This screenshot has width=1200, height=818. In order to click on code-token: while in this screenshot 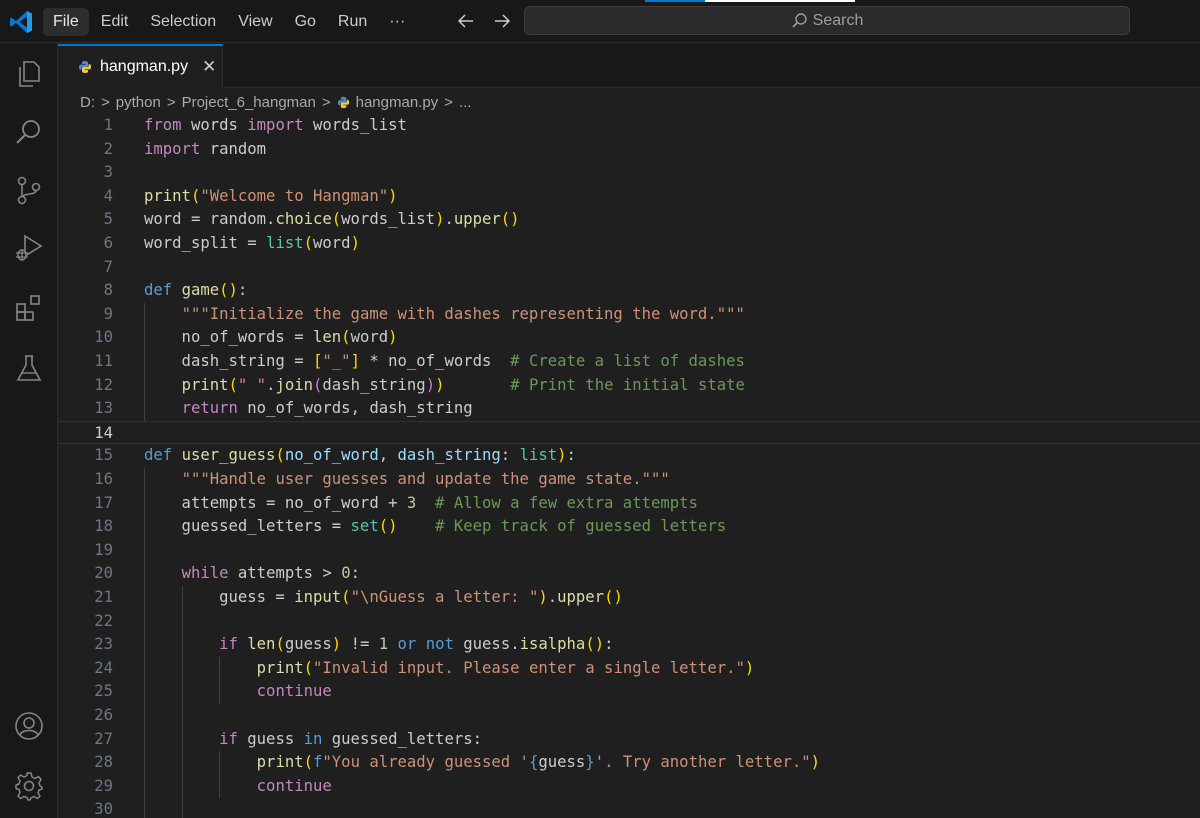, I will do `click(205, 573)`.